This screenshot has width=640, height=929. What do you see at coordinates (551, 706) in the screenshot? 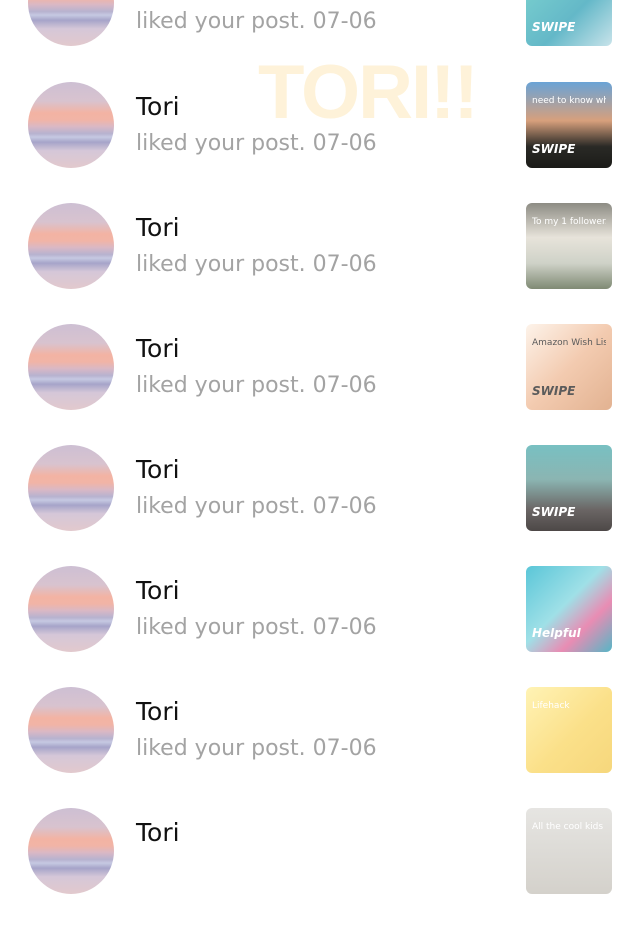
I see `thumbnail-caption: Lifehack` at bounding box center [551, 706].